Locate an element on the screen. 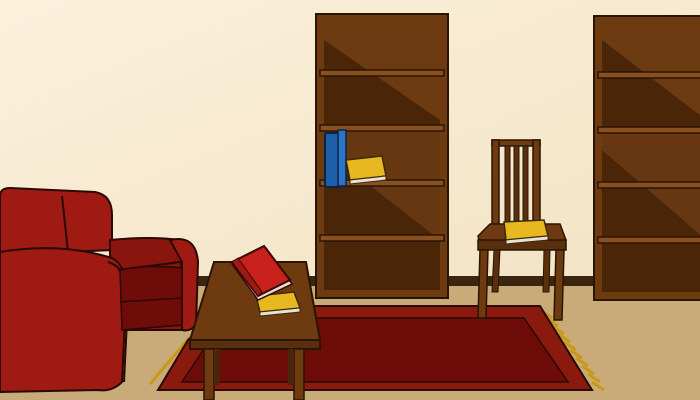 The image size is (700, 400). bookshelf-right is located at coordinates (646, 158).